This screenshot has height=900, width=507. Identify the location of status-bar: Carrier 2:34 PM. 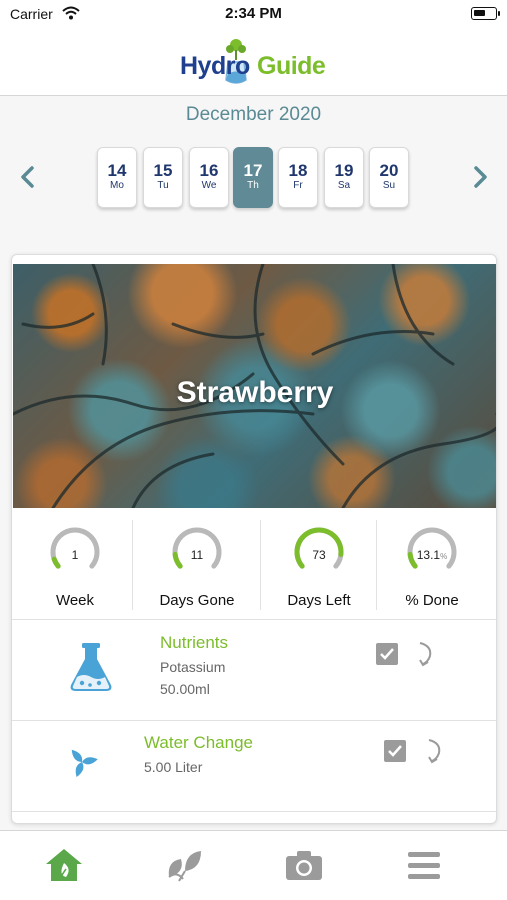
(253, 14).